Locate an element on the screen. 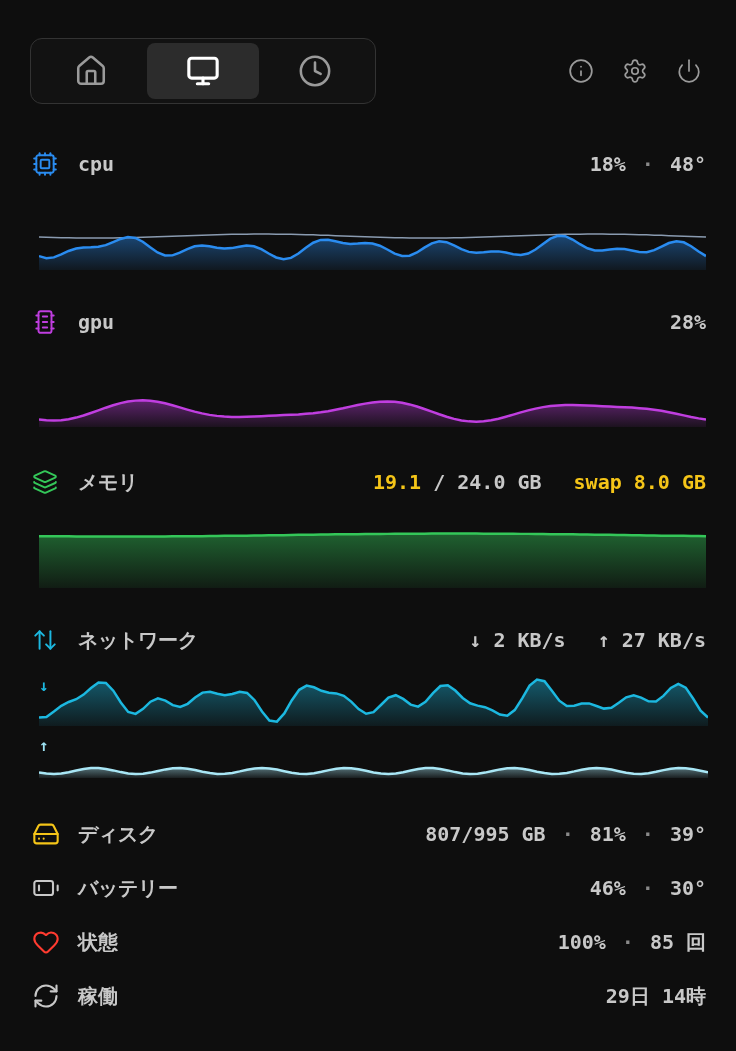 Image resolution: width=736 pixels, height=1051 pixels. reading-value: 18% is located at coordinates (607, 164).